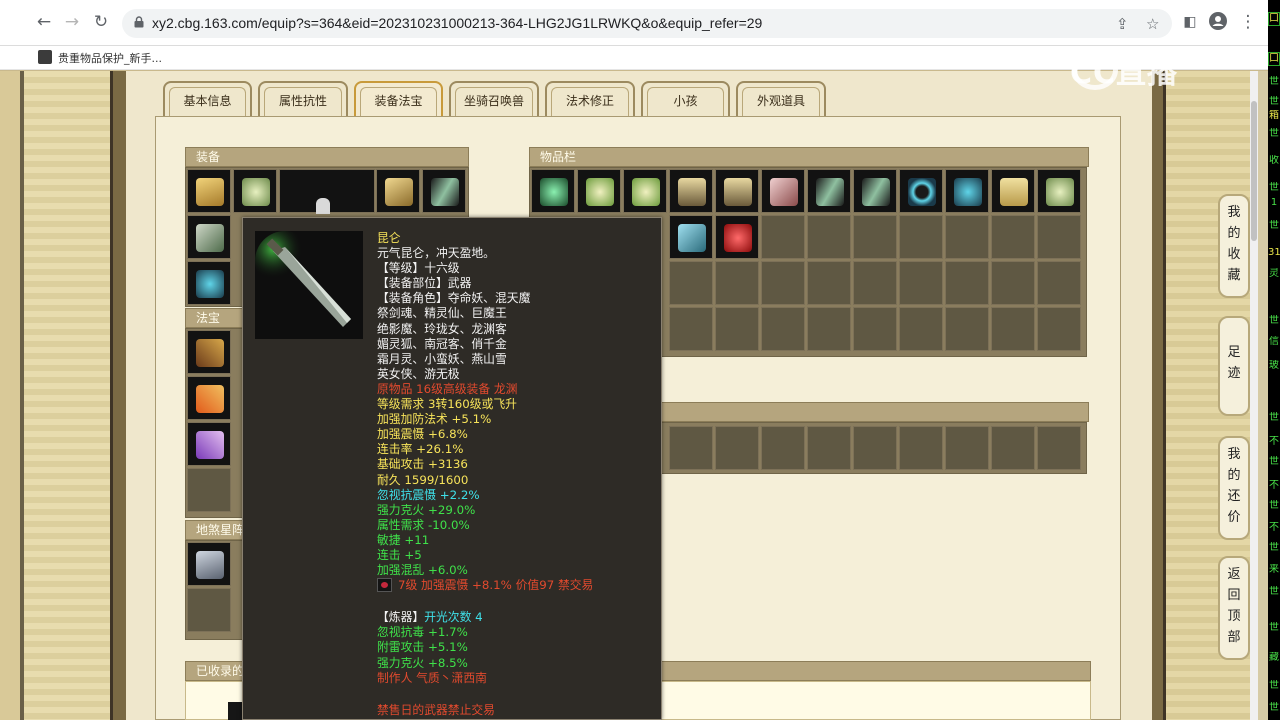 This screenshot has width=1280, height=720. Describe the element at coordinates (209, 237) in the screenshot. I see `equip-slot-weapon` at that location.